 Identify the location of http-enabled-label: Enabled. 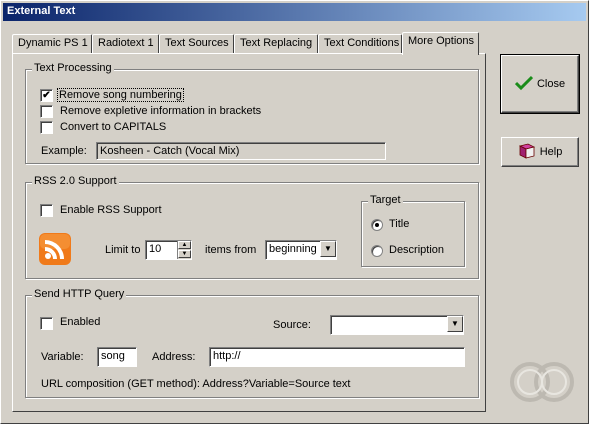
(80, 322).